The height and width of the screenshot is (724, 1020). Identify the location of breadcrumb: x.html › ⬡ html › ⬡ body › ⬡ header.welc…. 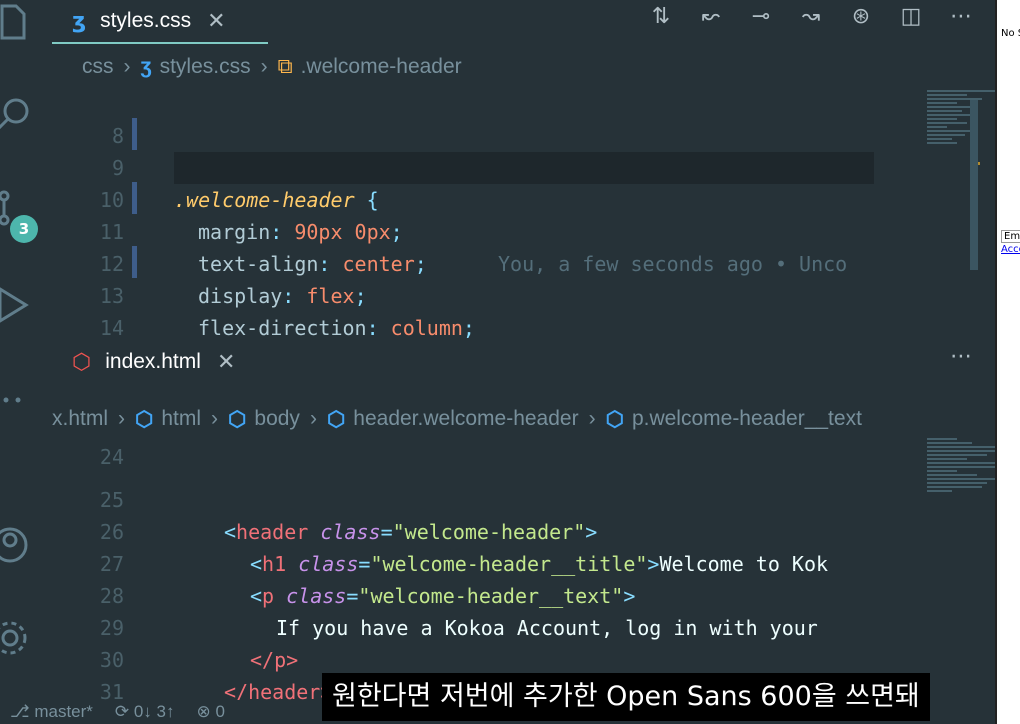
(457, 419).